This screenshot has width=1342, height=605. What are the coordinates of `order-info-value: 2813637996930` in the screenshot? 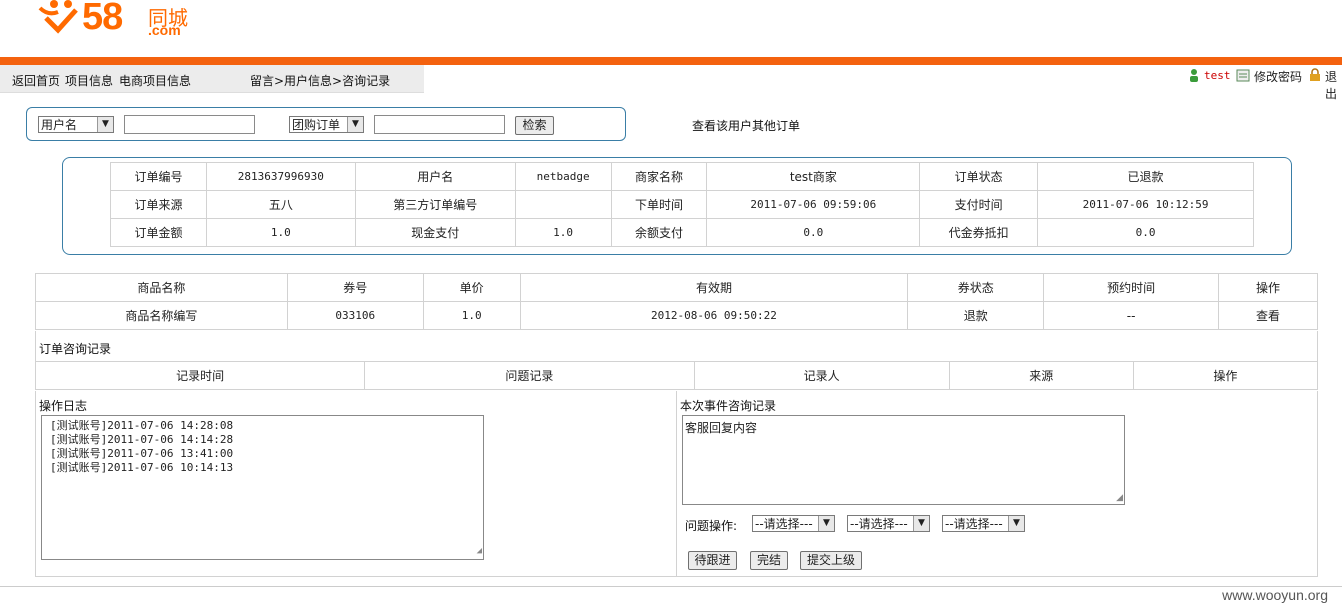 It's located at (280, 176).